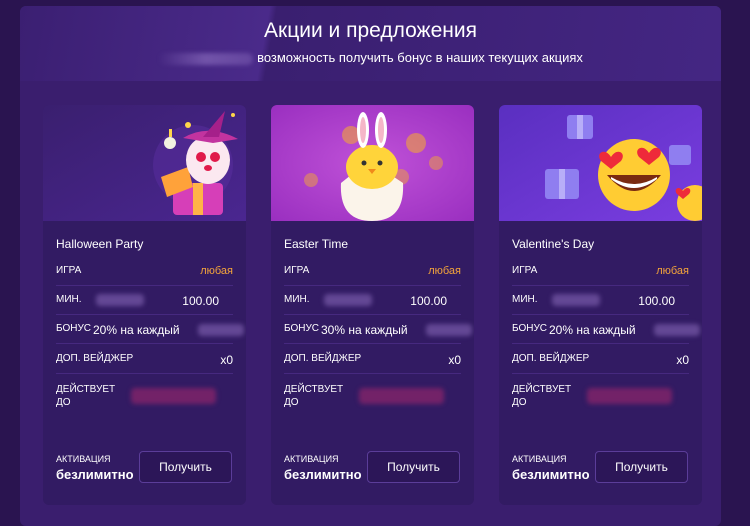  What do you see at coordinates (553, 244) in the screenshot?
I see `card-title: Valentine's Day` at bounding box center [553, 244].